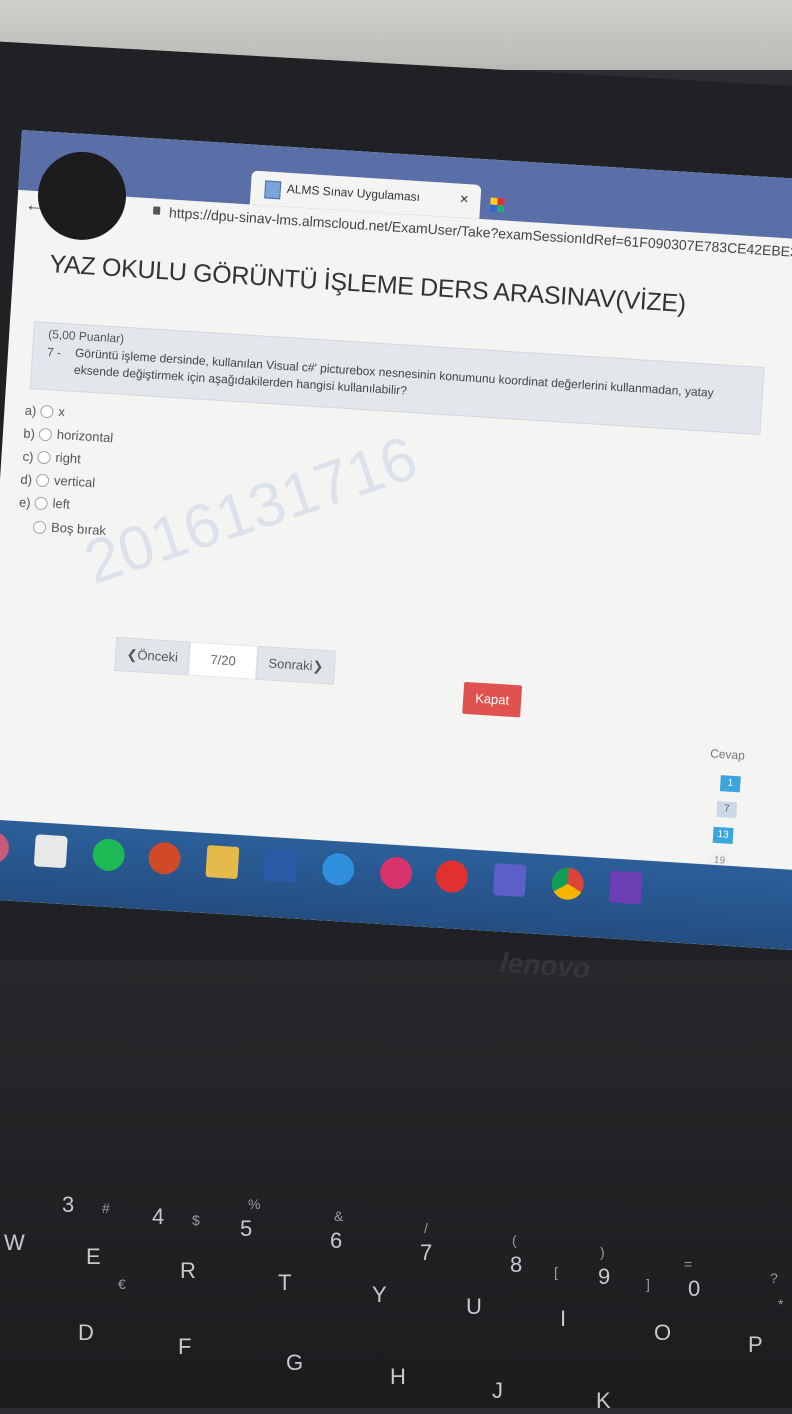  I want to click on option-a: a) x, so click(40, 410).